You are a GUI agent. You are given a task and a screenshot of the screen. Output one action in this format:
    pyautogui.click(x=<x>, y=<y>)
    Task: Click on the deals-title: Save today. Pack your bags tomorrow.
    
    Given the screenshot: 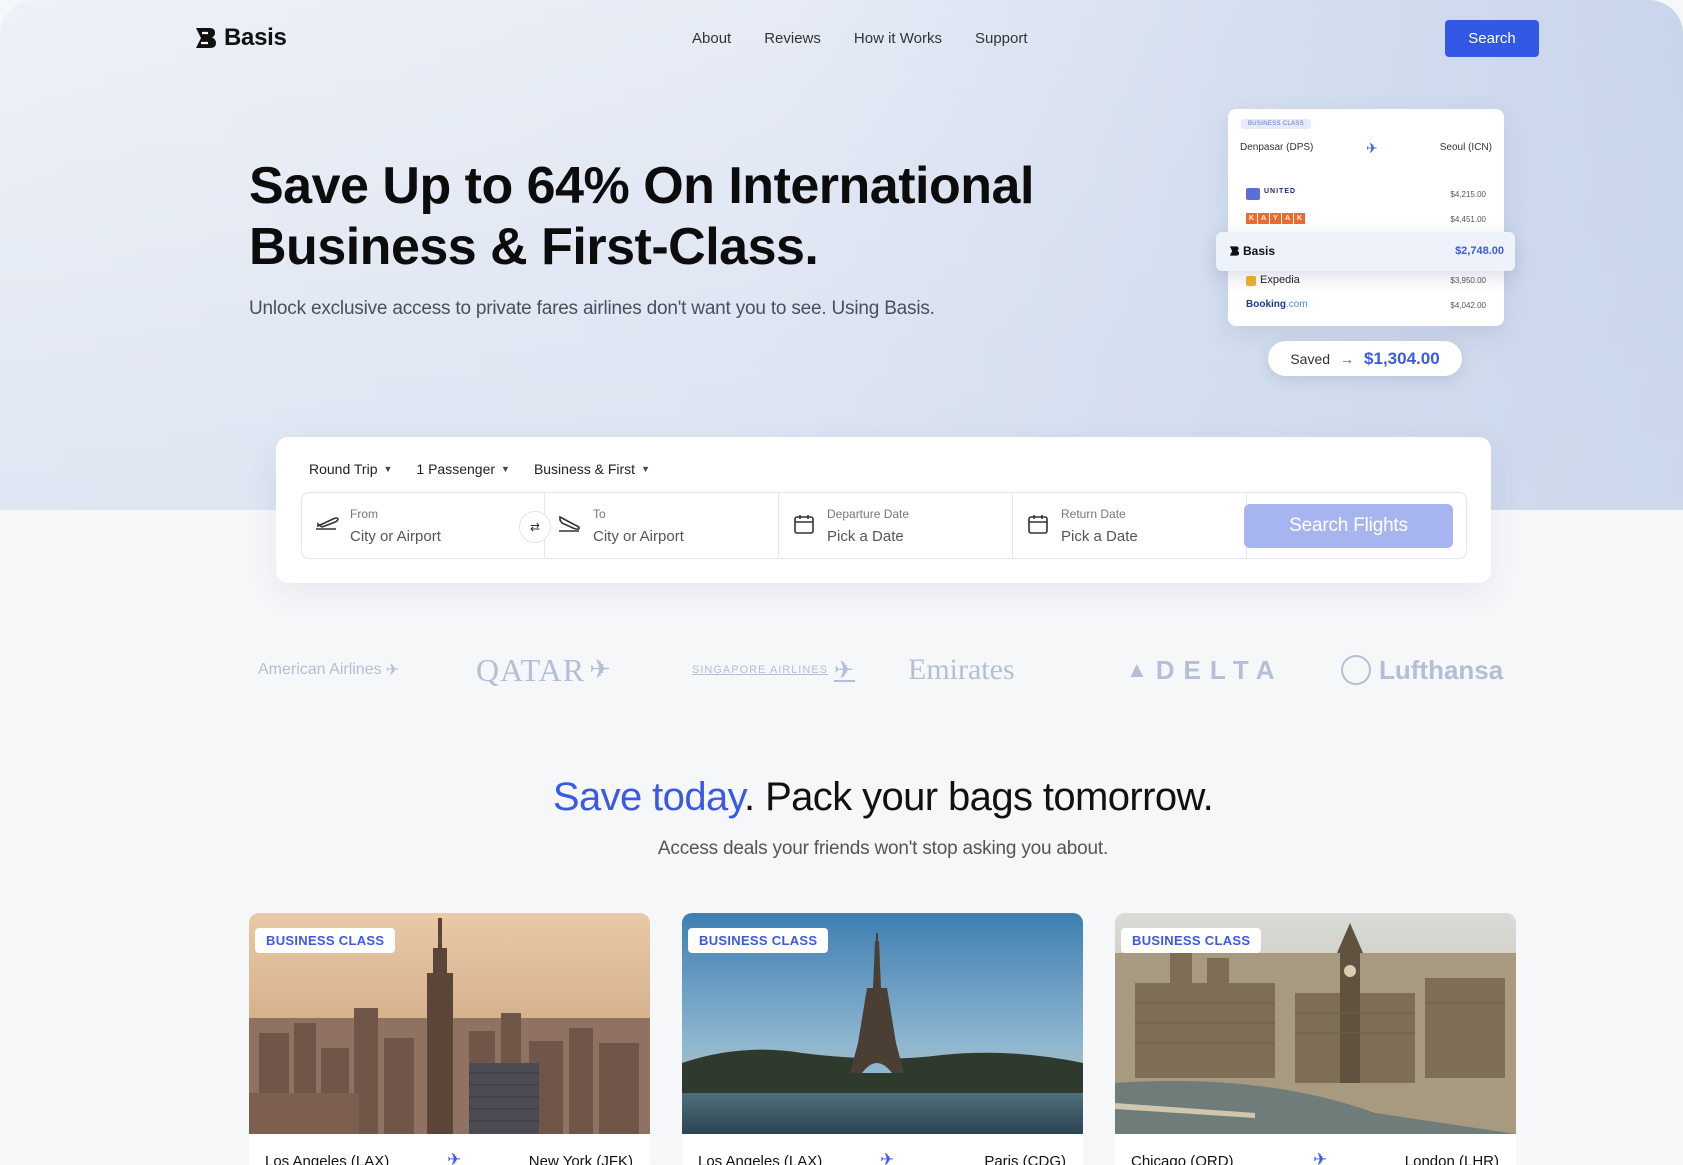 What is the action you would take?
    pyautogui.click(x=841, y=797)
    